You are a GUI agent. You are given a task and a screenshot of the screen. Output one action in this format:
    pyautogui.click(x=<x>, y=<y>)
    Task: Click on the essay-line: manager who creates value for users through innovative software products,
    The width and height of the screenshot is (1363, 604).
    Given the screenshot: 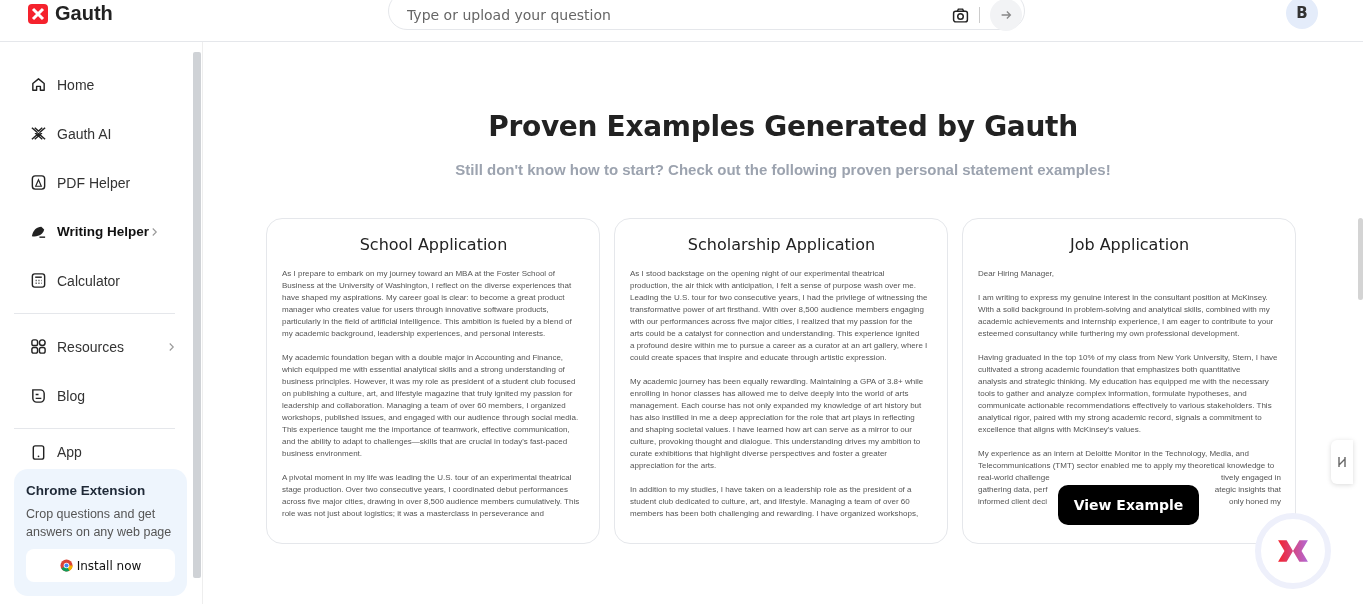 What is the action you would take?
    pyautogui.click(x=415, y=310)
    